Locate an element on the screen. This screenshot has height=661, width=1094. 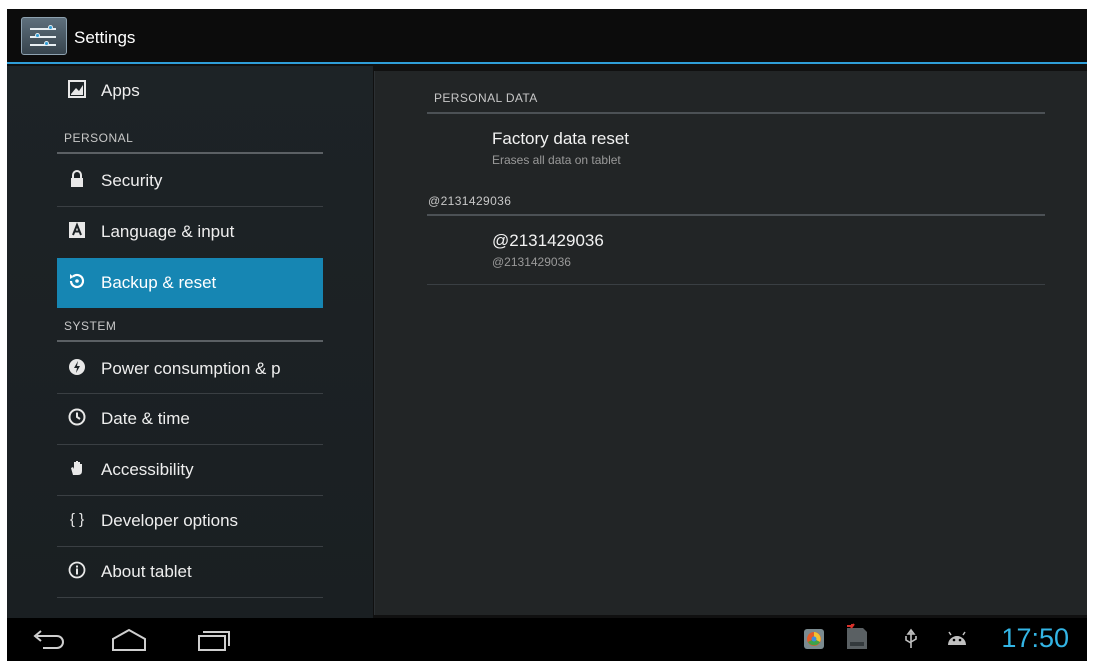
sidebar-item-language-input: Language & input is located at coordinates (190, 232).